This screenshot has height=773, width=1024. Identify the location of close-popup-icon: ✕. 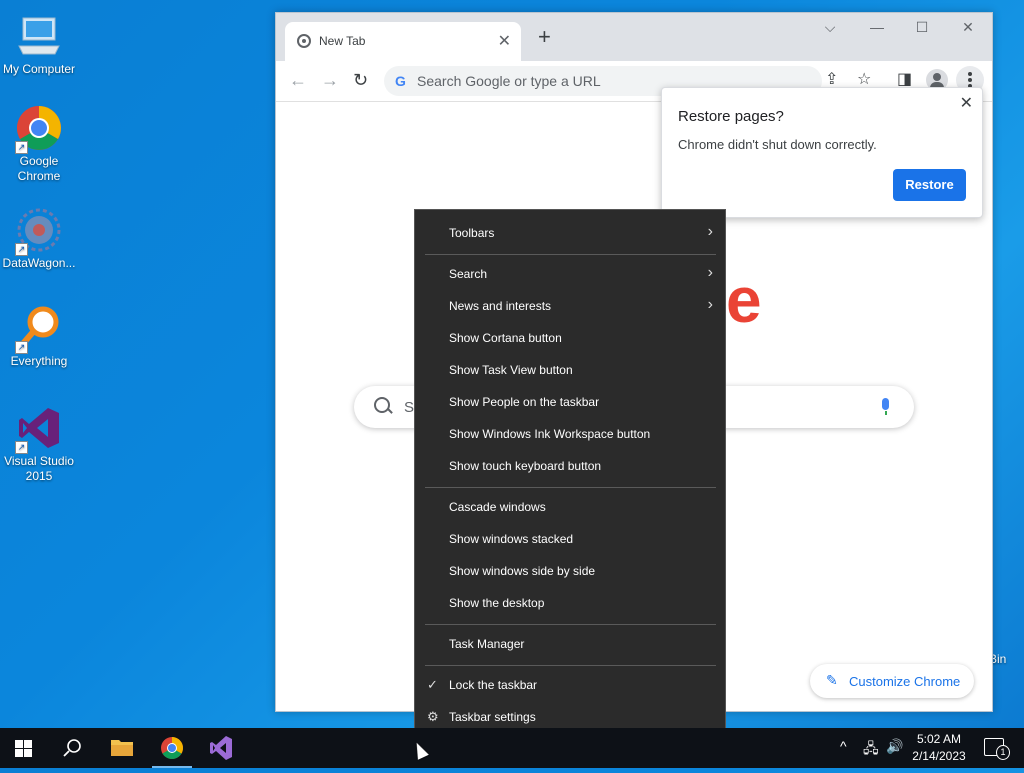
(966, 103).